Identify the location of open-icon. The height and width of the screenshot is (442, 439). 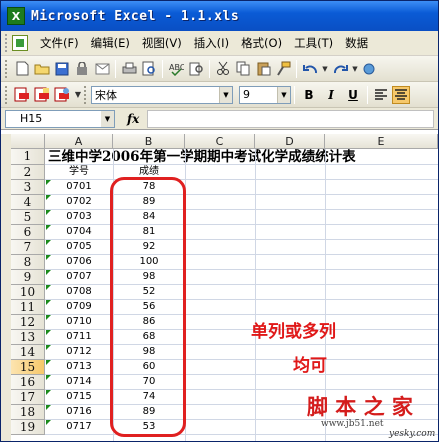
(42, 69).